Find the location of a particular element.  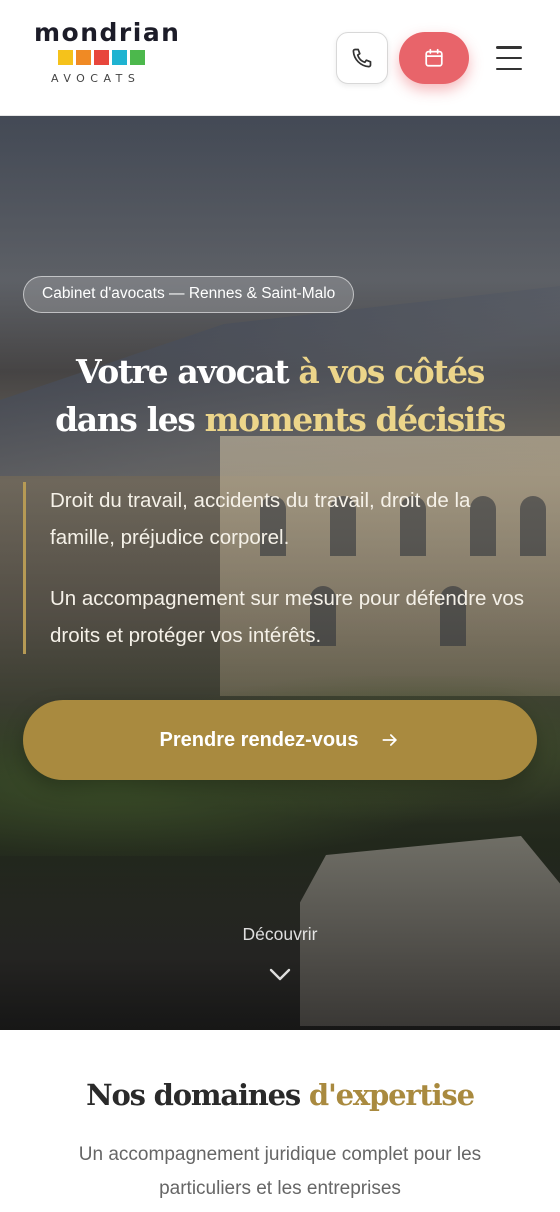

site-header: mondrian AVOCATS is located at coordinates (280, 58).